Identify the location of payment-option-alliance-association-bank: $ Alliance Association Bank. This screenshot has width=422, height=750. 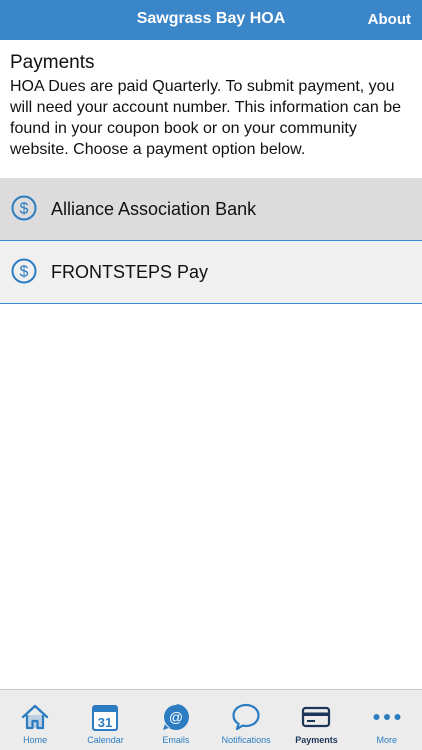
(211, 209).